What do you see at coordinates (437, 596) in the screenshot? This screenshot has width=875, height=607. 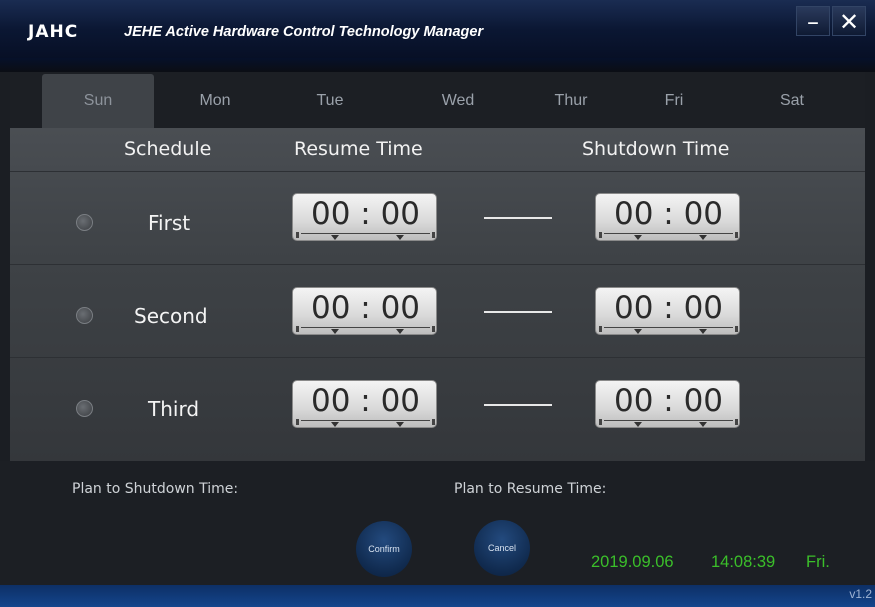 I see `status-bar` at bounding box center [437, 596].